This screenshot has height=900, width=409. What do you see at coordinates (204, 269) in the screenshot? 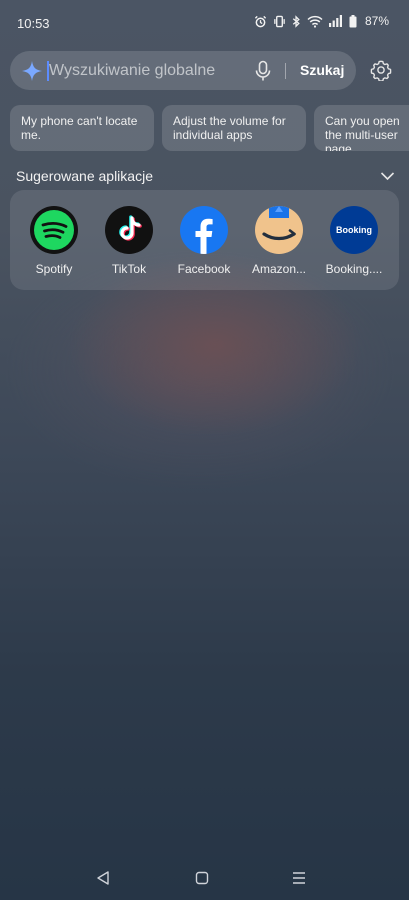
I see `app-label: Facebook` at bounding box center [204, 269].